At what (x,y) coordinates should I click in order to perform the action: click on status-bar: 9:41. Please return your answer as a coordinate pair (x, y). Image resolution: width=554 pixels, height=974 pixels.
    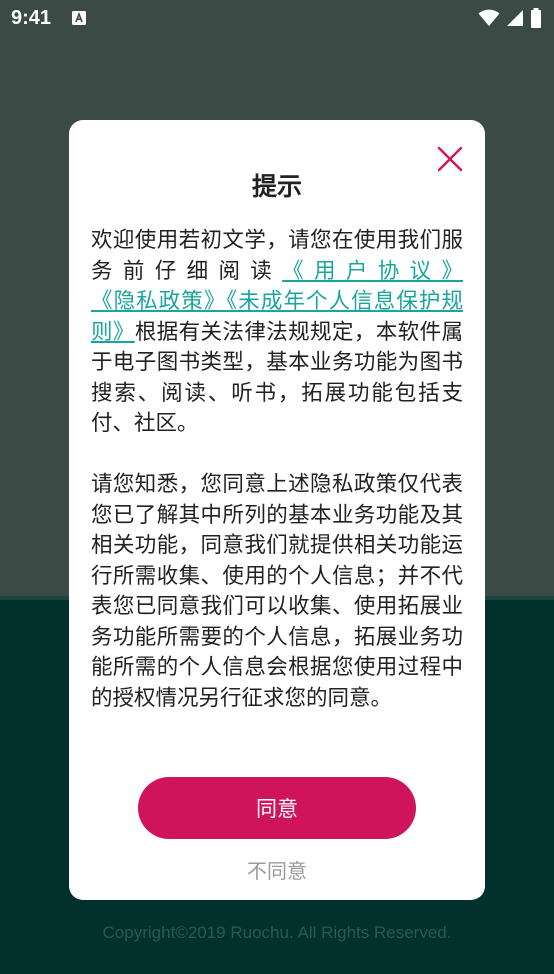
    Looking at the image, I should click on (277, 19).